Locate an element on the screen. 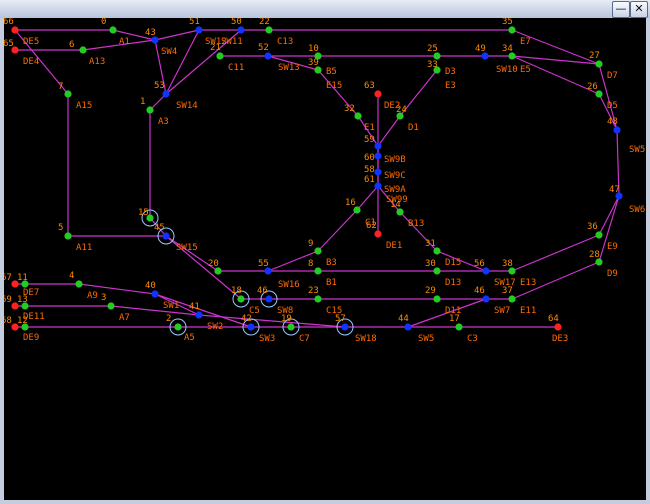 Image resolution: width=650 pixels, height=504 pixels. node-number-label: 35 is located at coordinates (507, 22).